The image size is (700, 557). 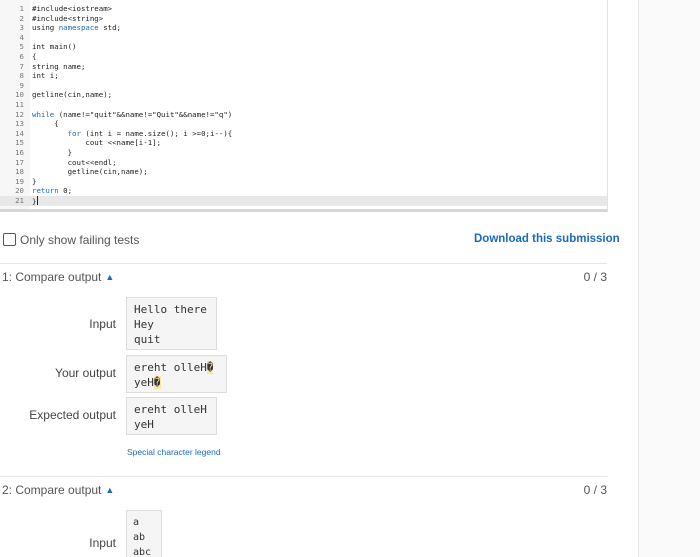 I want to click on code-keyword: while, so click(x=43, y=114).